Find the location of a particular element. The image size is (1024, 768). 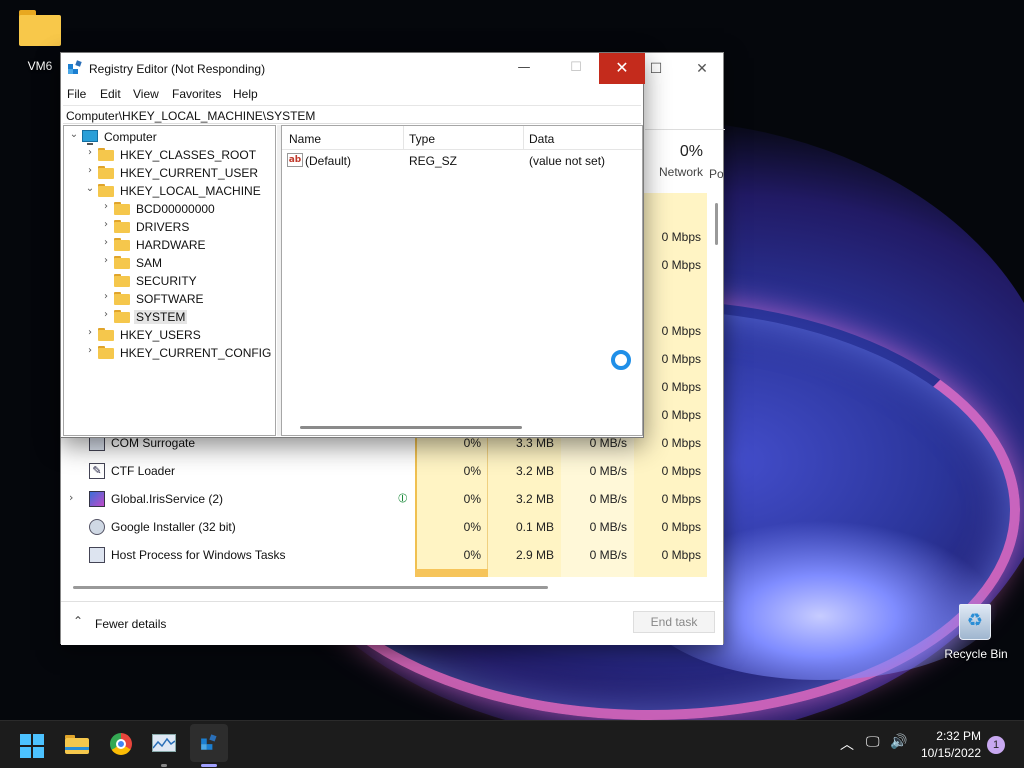

list-header: Name Type Data is located at coordinates (462, 138).